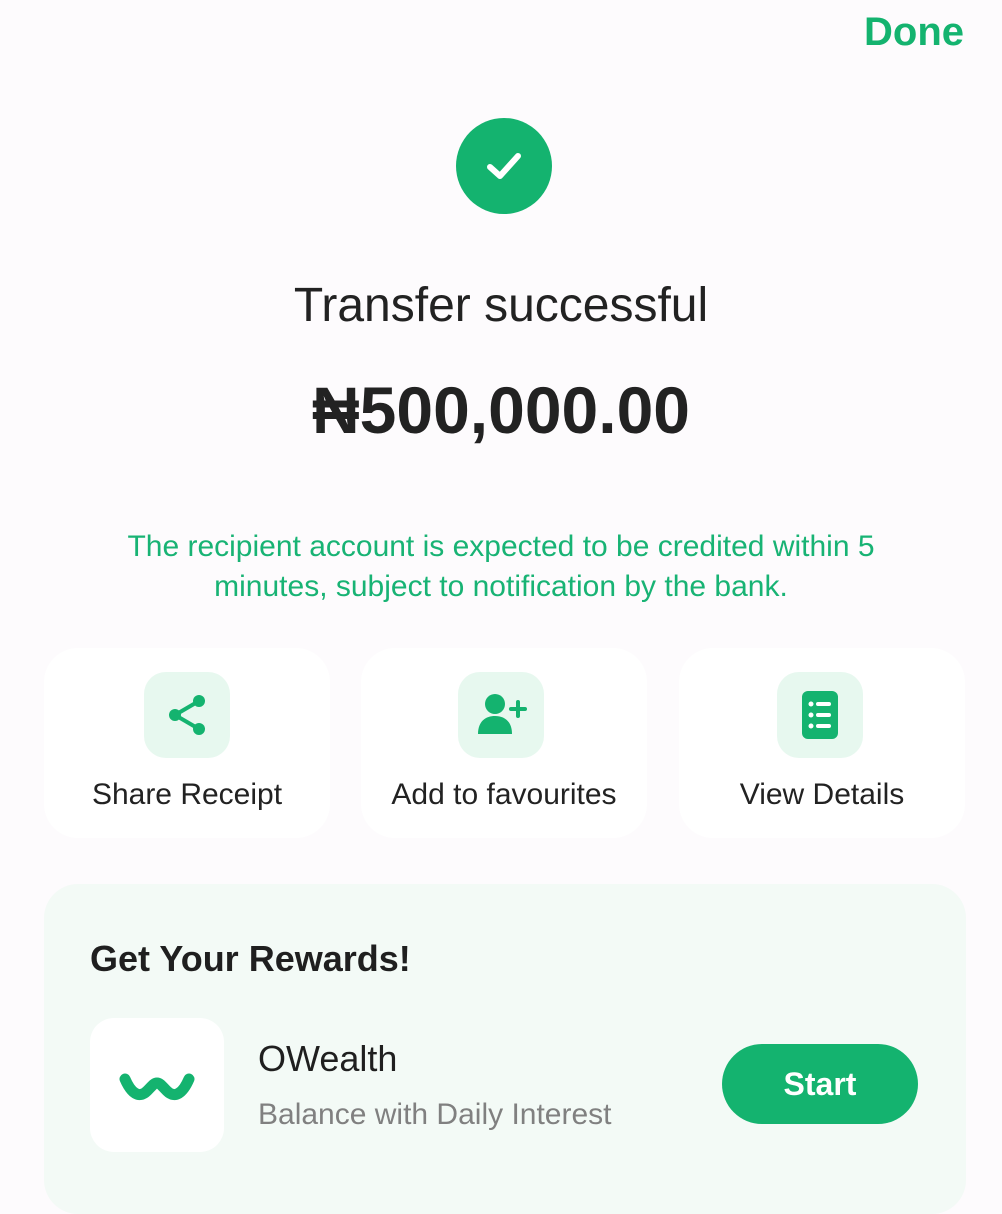  Describe the element at coordinates (501, 715) in the screenshot. I see `add-user-icon` at that location.